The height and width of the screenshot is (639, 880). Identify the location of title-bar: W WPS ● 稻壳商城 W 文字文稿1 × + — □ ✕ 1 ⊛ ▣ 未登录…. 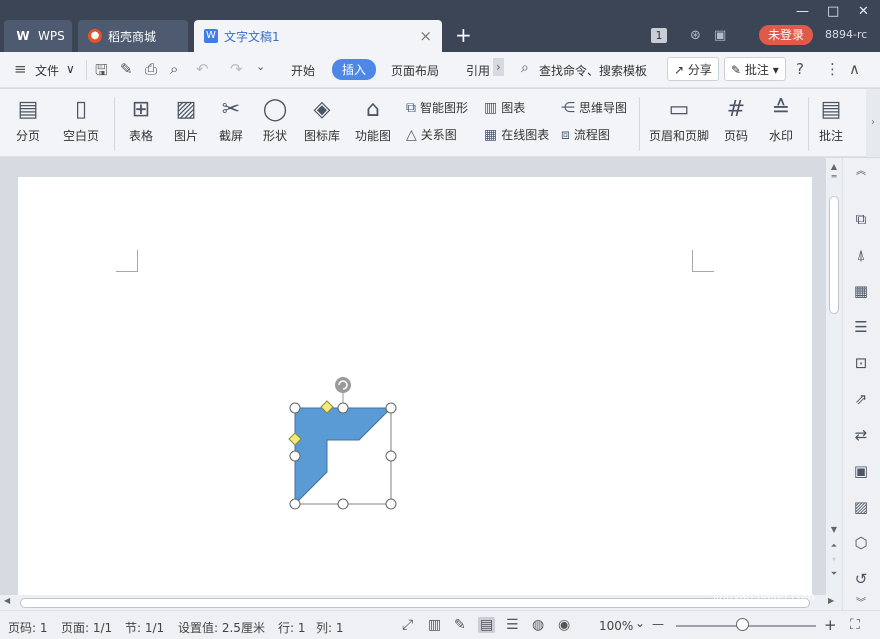
(440, 26).